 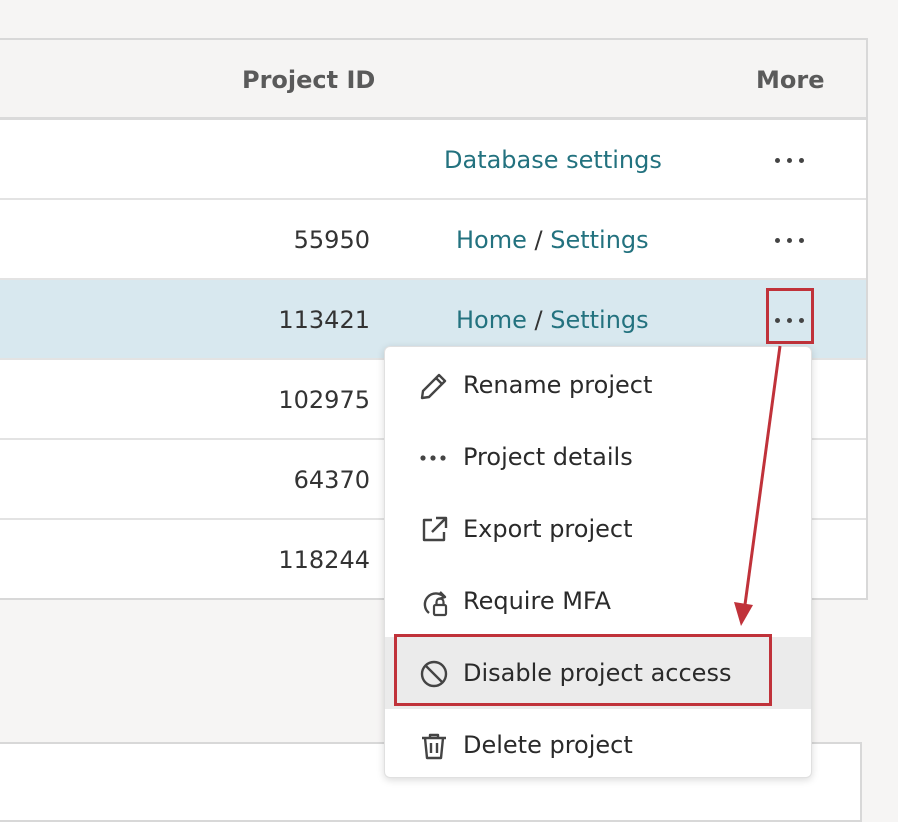 What do you see at coordinates (433, 80) in the screenshot?
I see `table-header: Project ID More` at bounding box center [433, 80].